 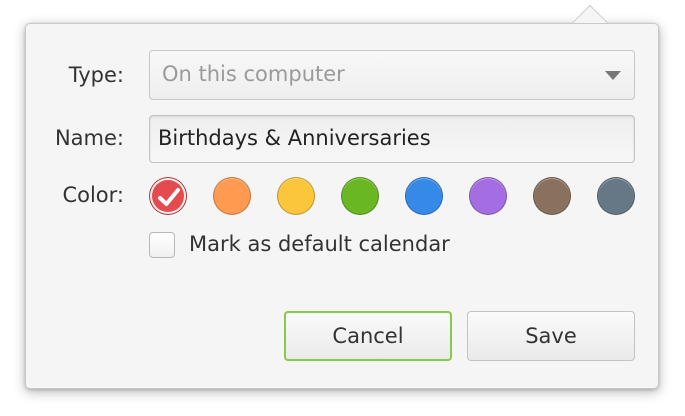 I want to click on color-swatch-green, so click(x=360, y=196).